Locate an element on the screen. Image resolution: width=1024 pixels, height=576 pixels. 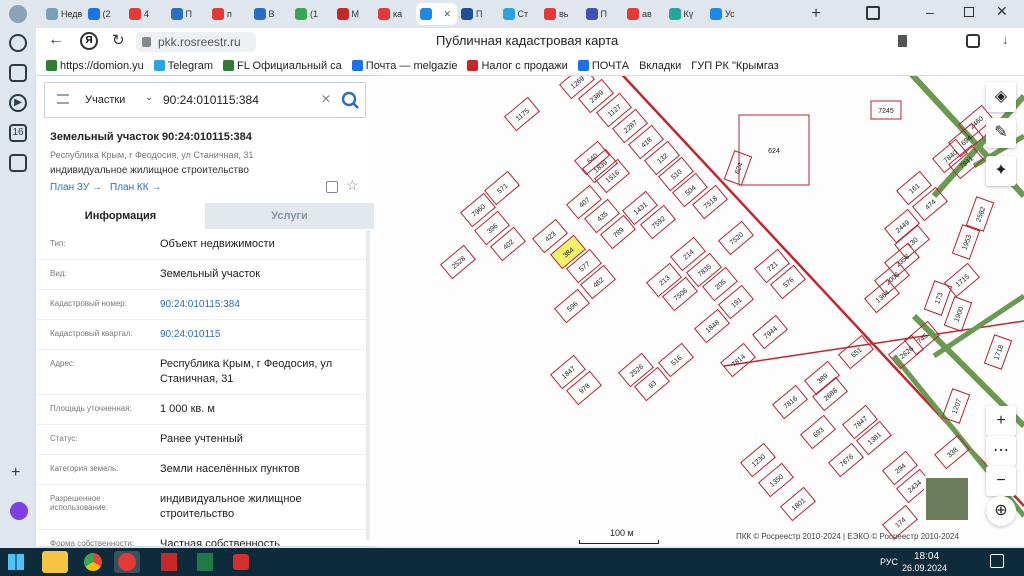
parcel: 2582 is located at coordinates (980, 214).